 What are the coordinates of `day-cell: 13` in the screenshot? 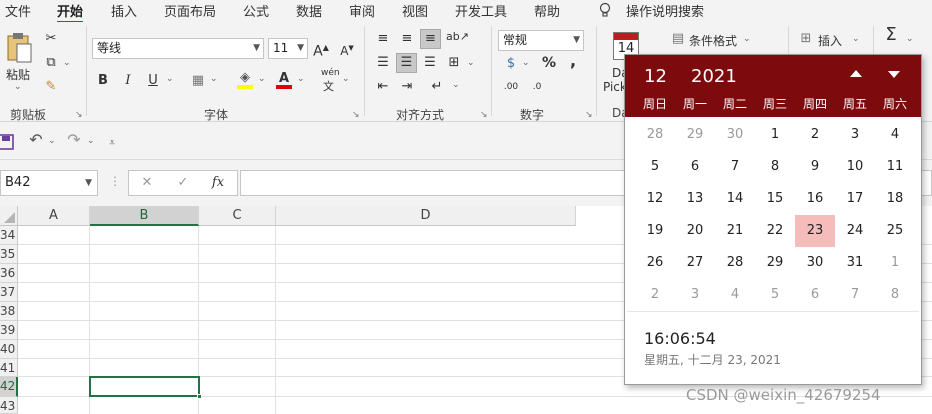 It's located at (695, 199).